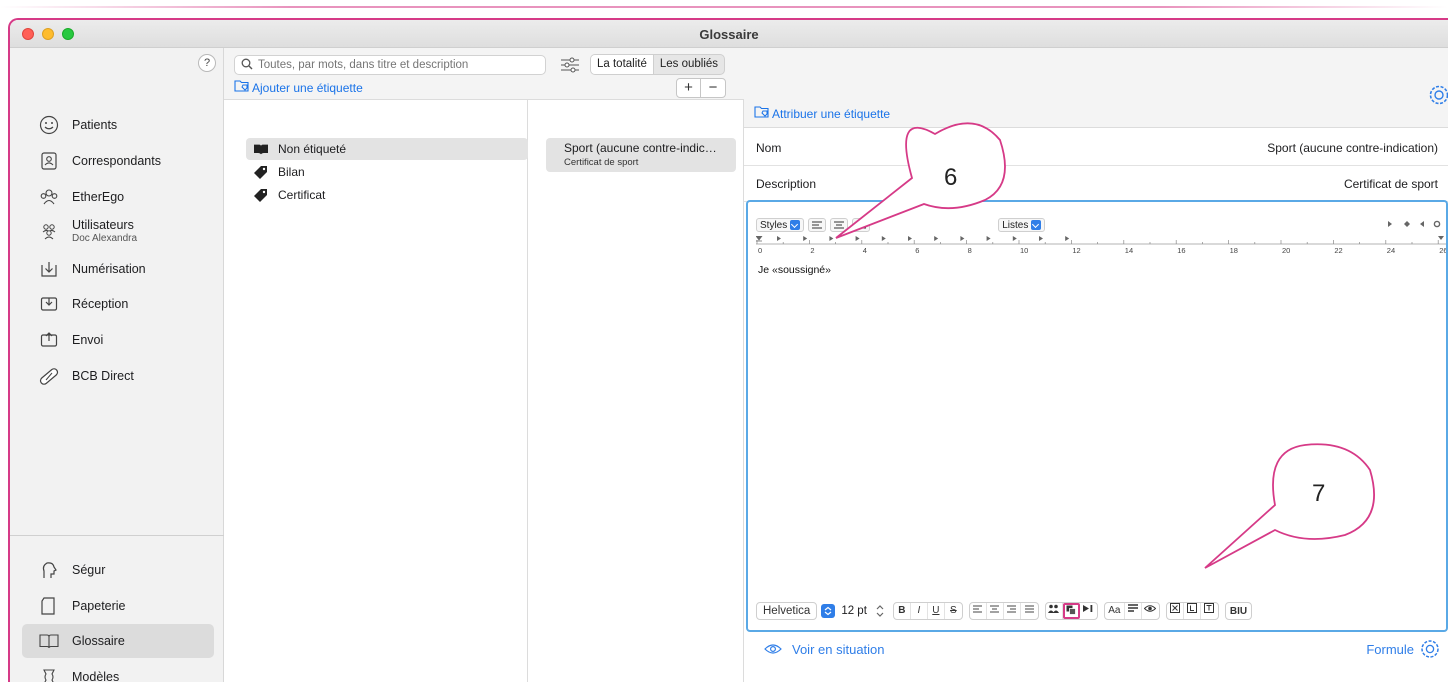 The height and width of the screenshot is (682, 1448). What do you see at coordinates (953, 611) in the screenshot?
I see `strikethrough-button: S` at bounding box center [953, 611].